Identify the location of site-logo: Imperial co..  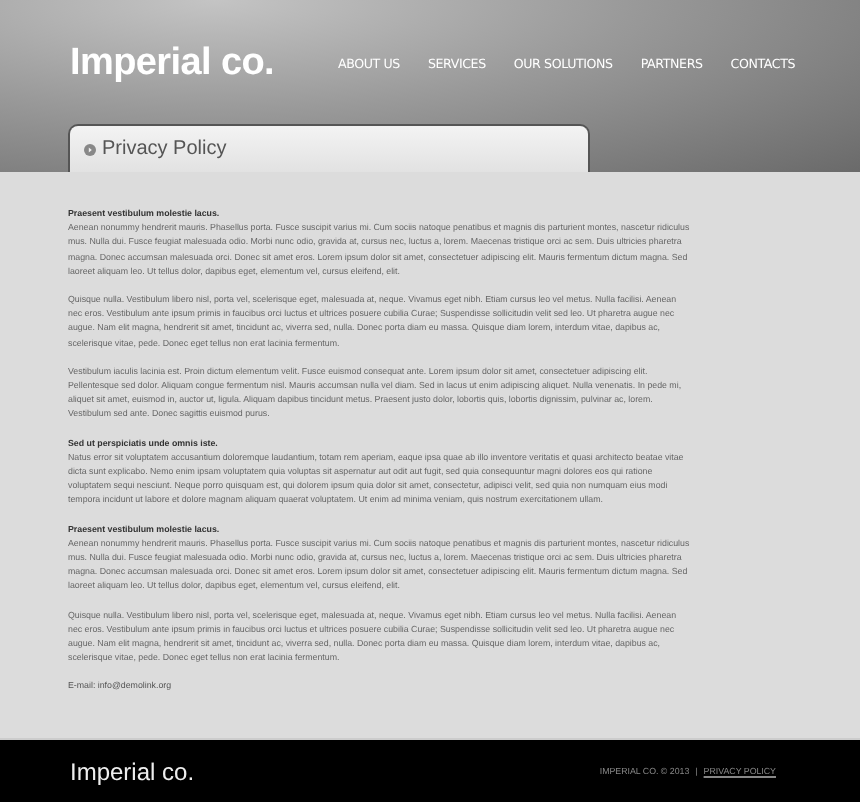
(204, 64).